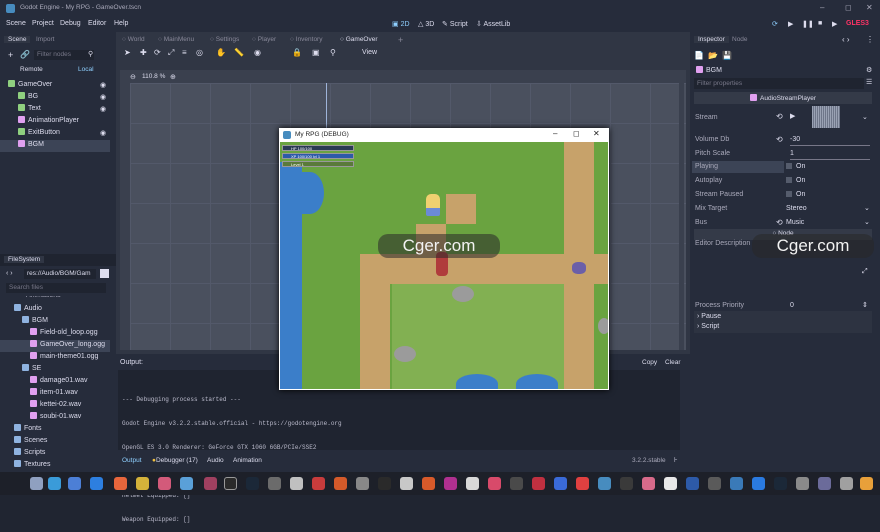  Describe the element at coordinates (869, 70) in the screenshot. I see `object-properties-icon: ⚙` at that location.